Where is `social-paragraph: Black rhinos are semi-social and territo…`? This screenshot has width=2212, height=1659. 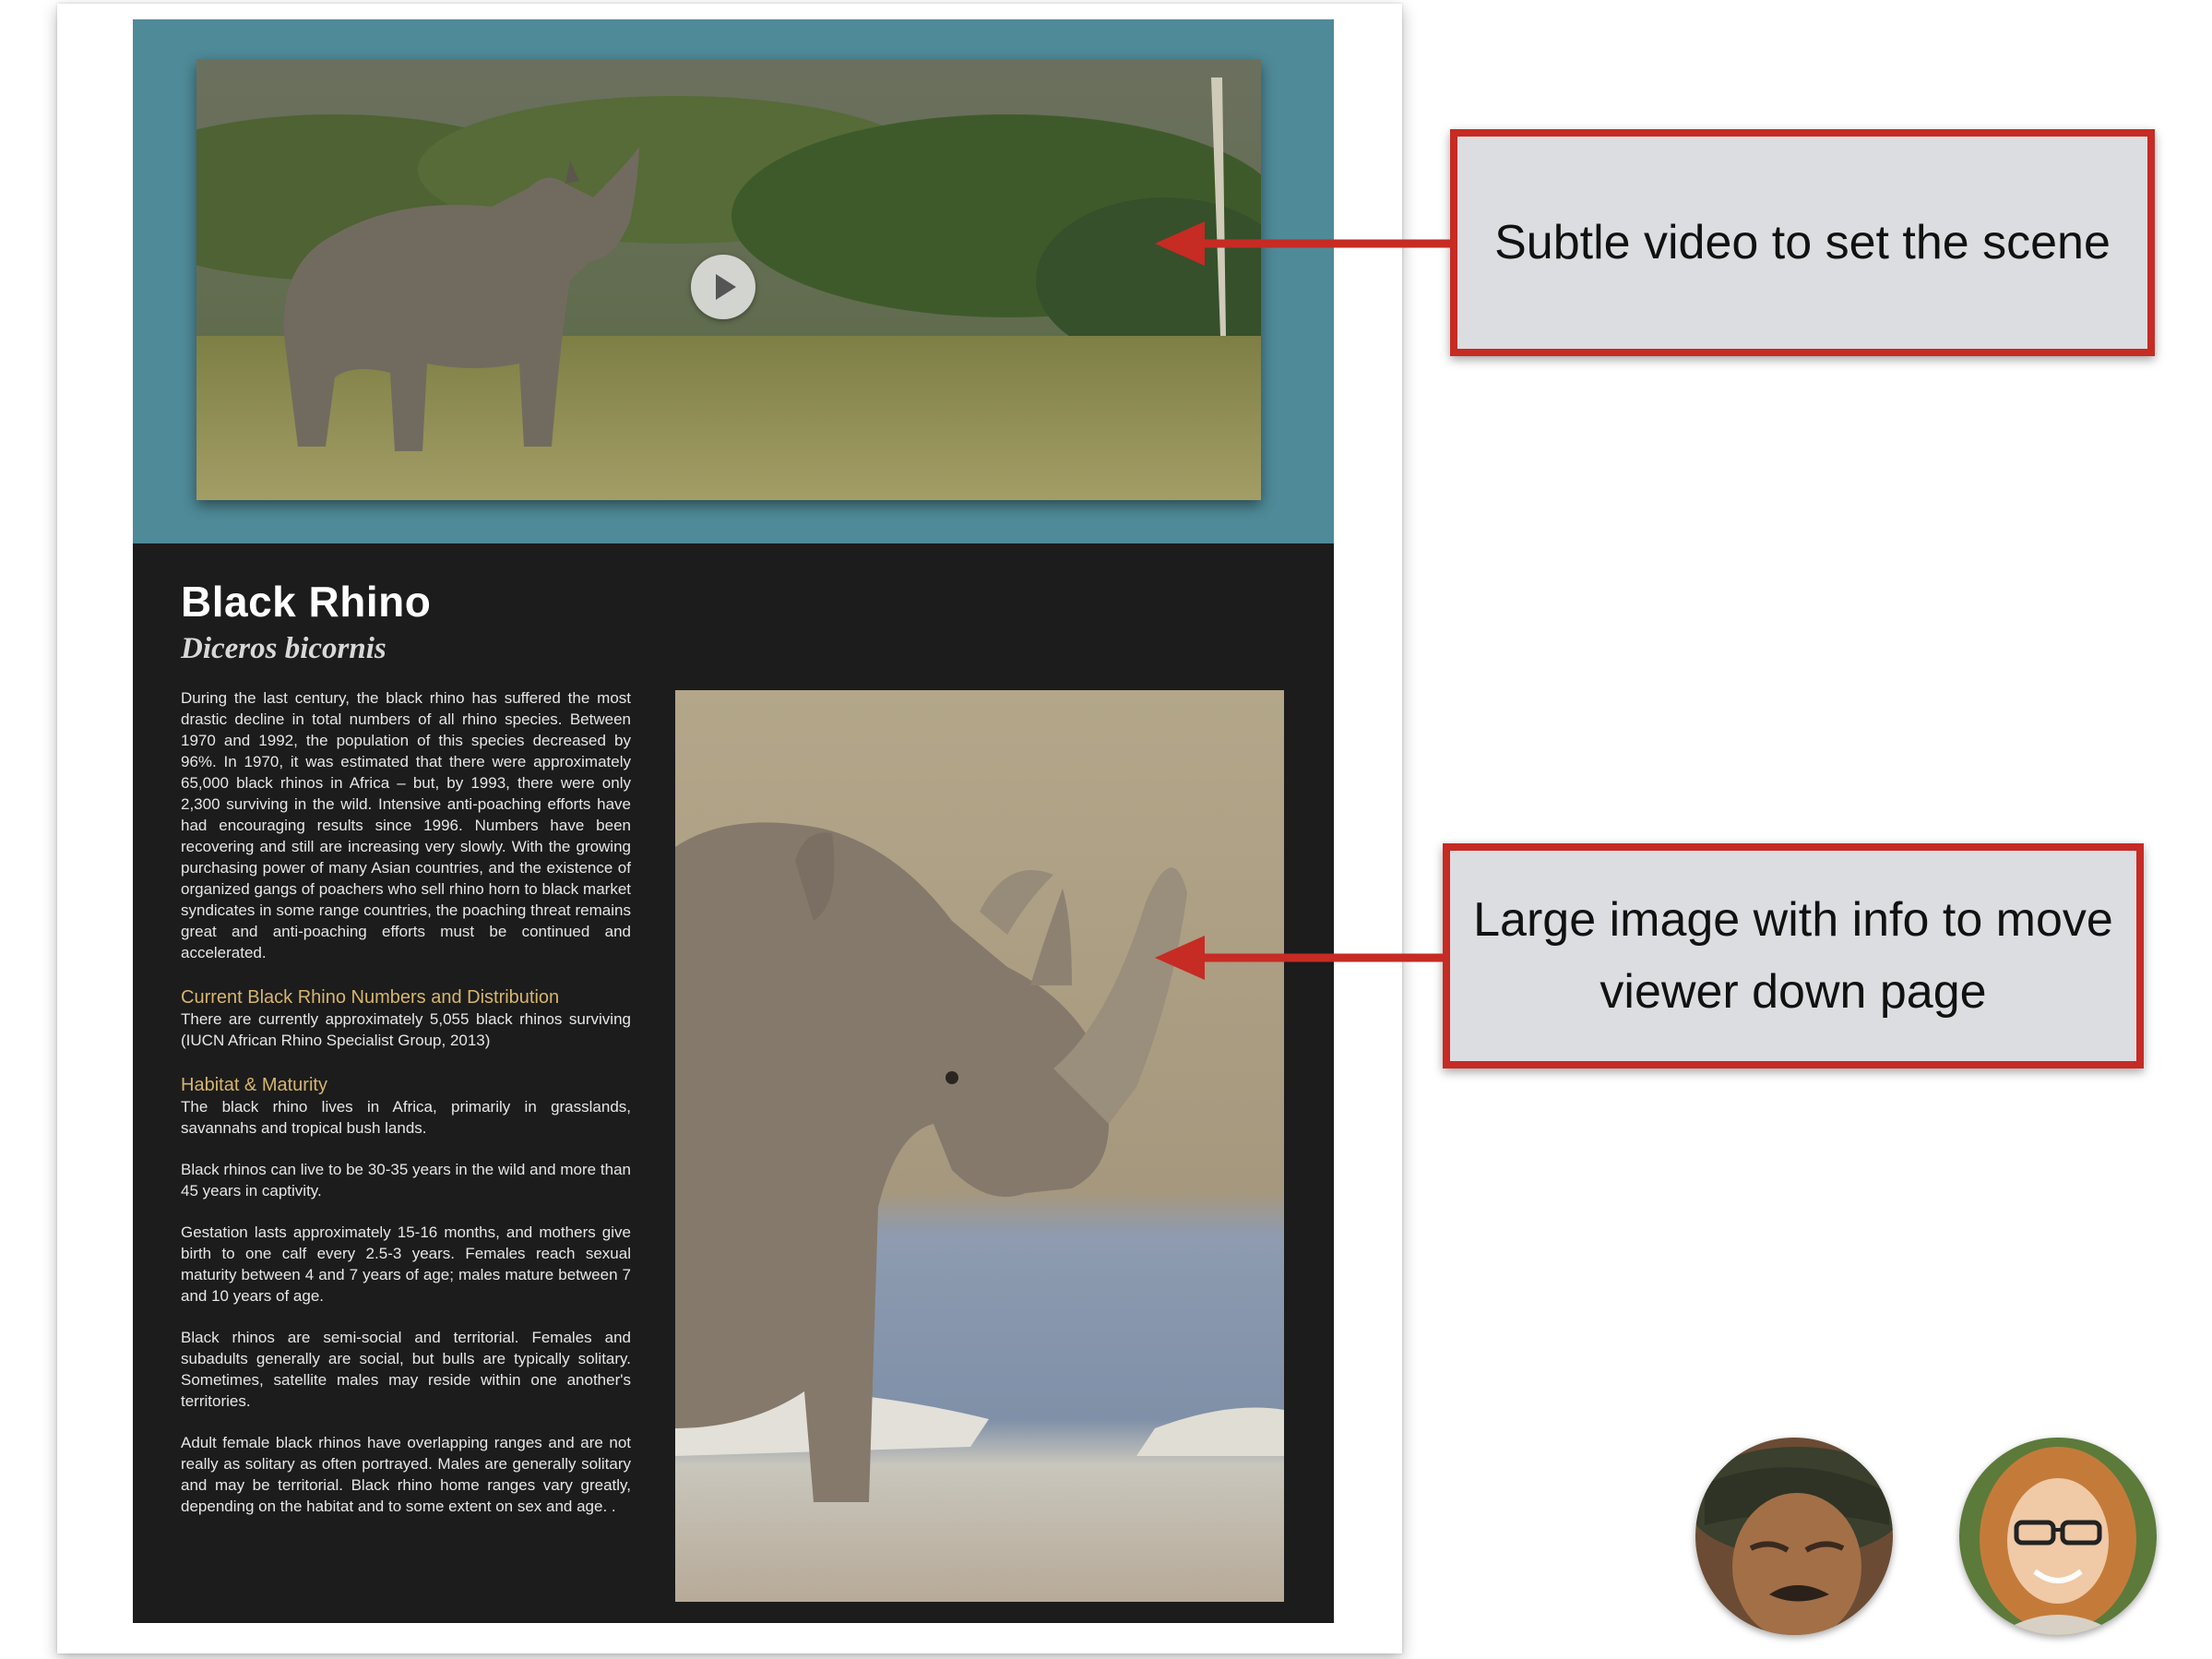
social-paragraph: Black rhinos are semi-social and territo… is located at coordinates (406, 1369).